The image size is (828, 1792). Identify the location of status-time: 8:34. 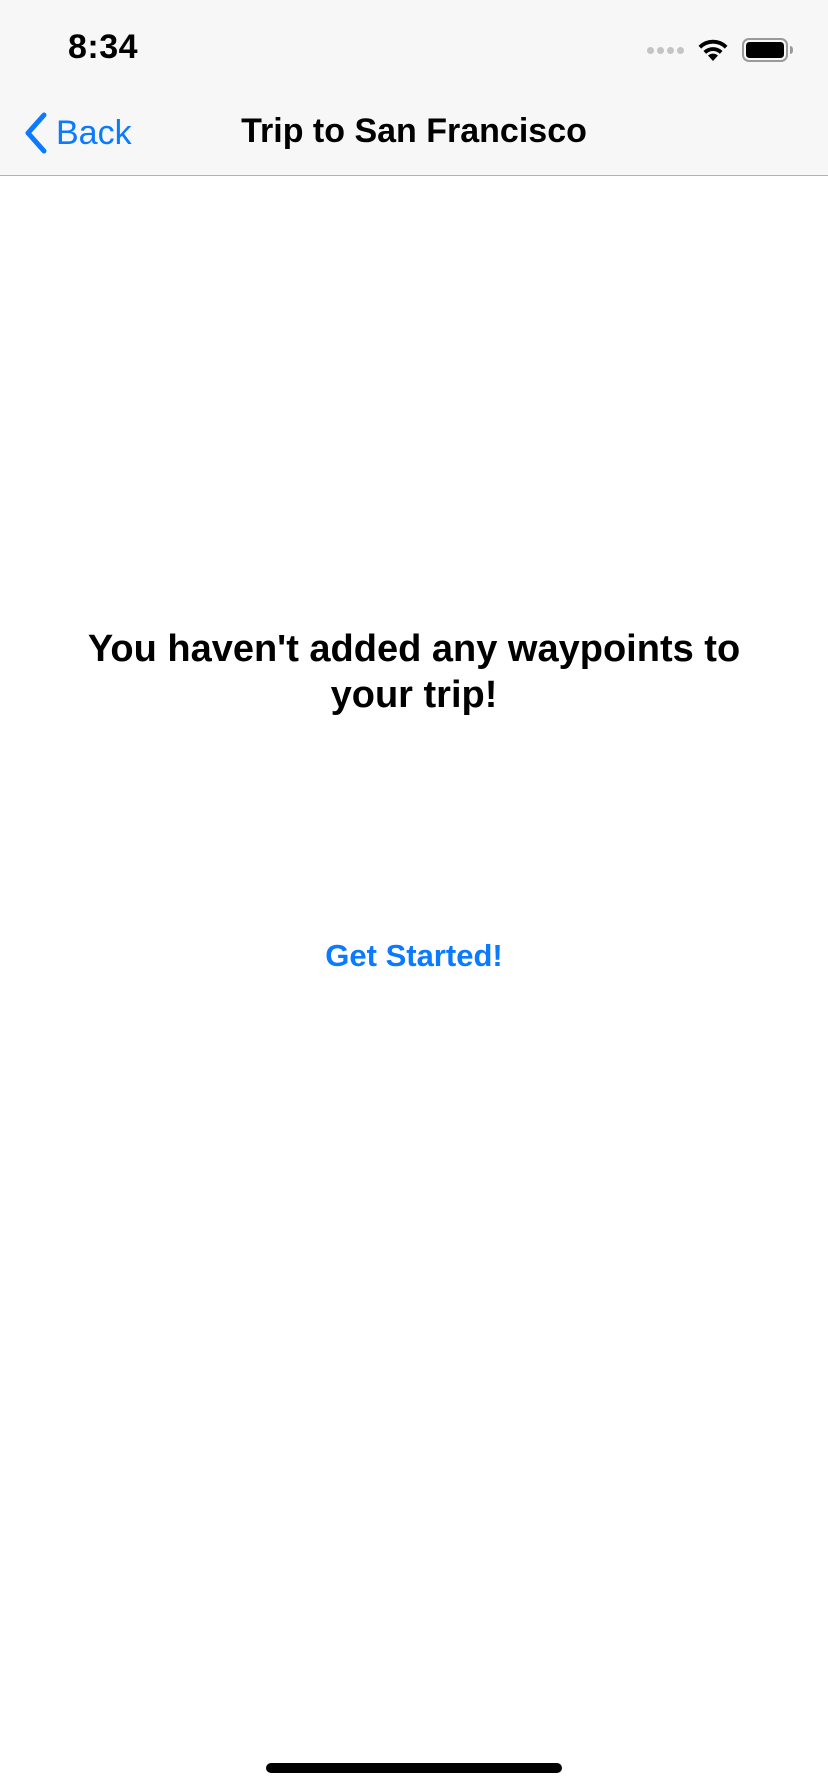
(103, 47).